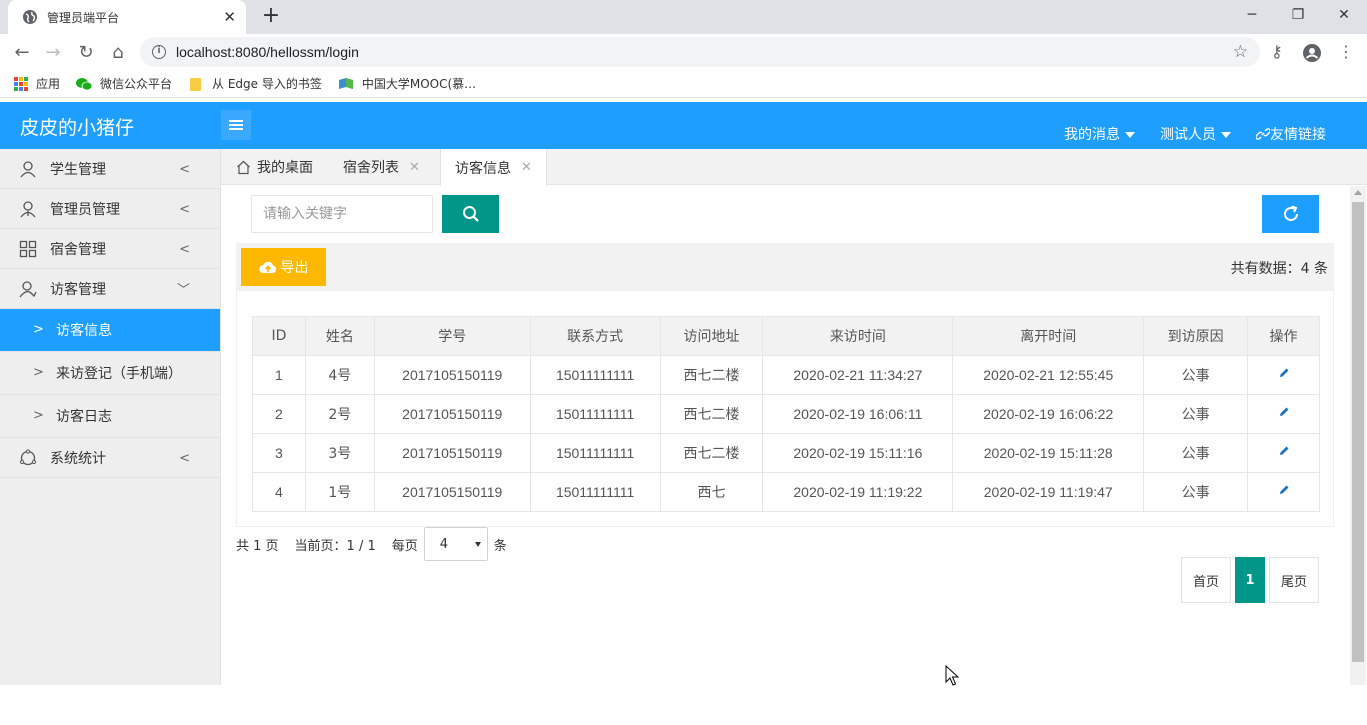  I want to click on sidebar-item-label: 访客管理, so click(78, 289).